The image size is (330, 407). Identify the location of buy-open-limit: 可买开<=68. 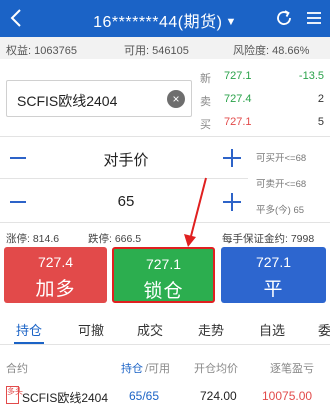
(281, 158).